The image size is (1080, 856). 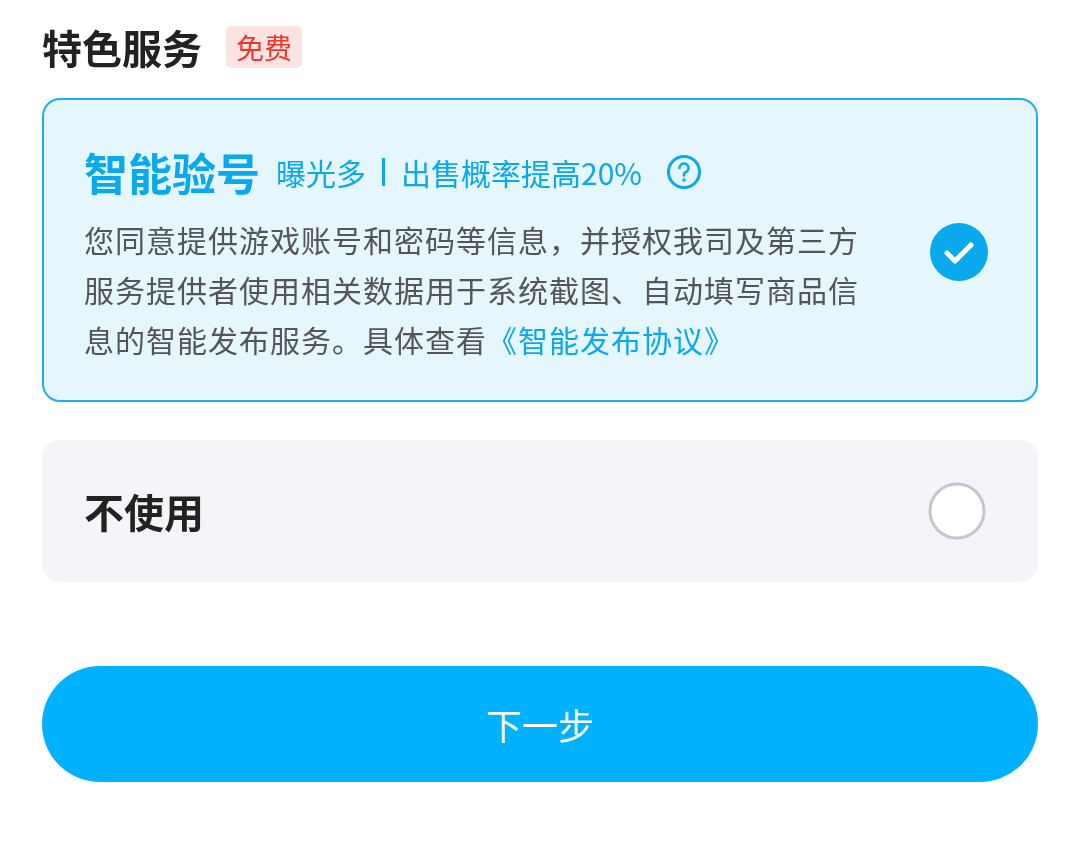 I want to click on feature-tag: 曝光多, so click(x=321, y=172).